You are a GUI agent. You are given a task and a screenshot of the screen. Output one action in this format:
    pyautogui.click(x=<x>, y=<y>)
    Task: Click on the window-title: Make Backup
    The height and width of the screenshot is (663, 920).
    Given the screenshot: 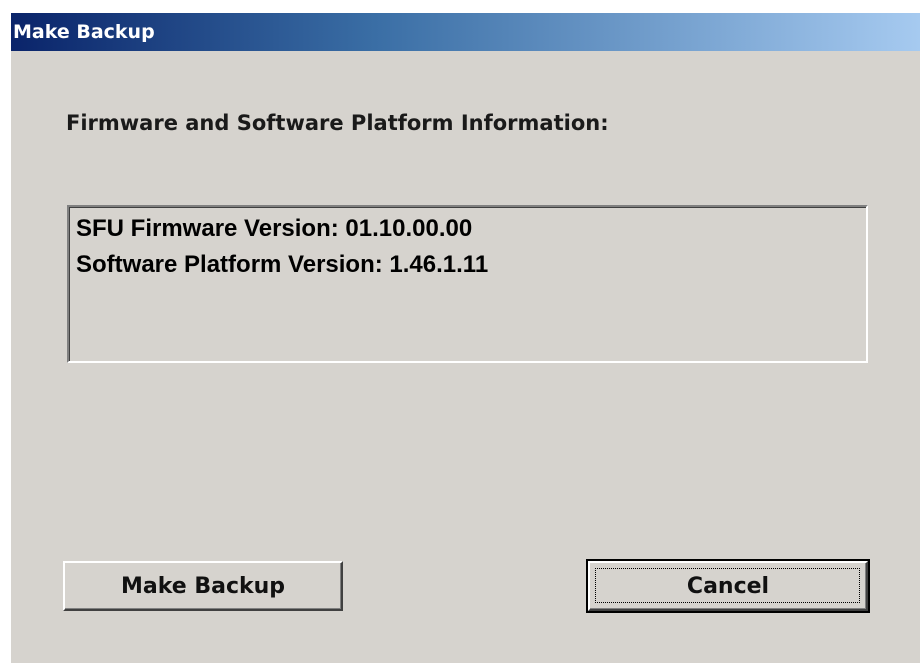 What is the action you would take?
    pyautogui.click(x=84, y=32)
    